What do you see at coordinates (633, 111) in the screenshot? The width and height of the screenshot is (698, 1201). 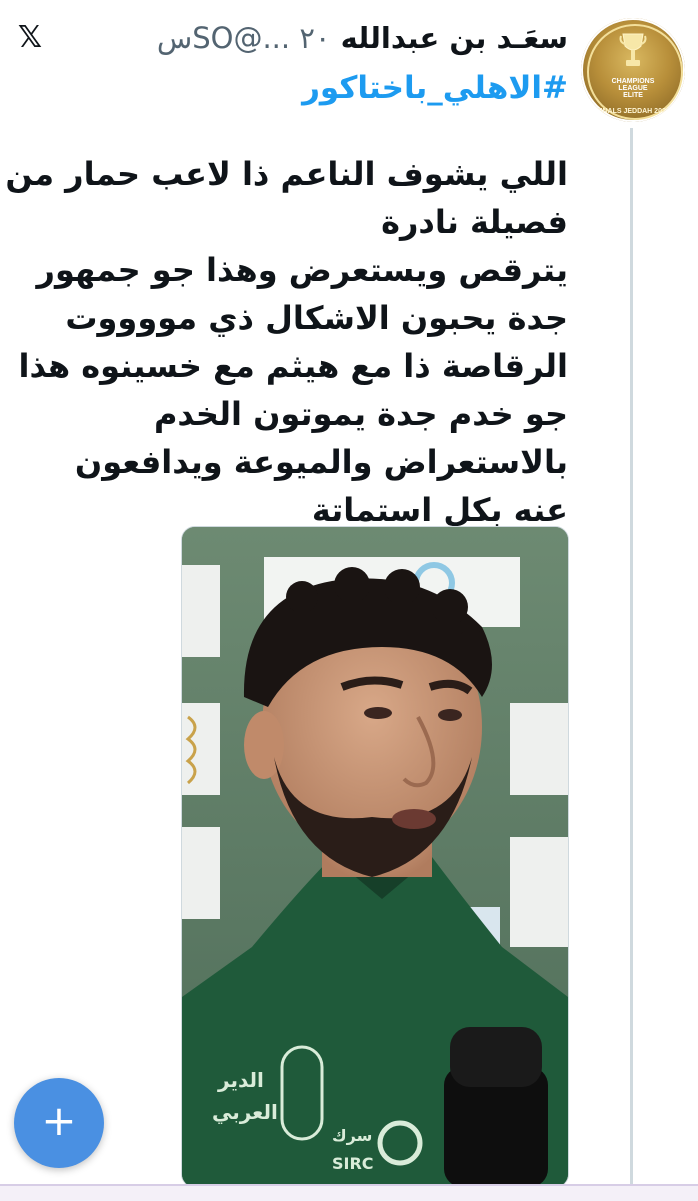 I see `avatar-subtitle: FINALS JEDDAH 2025` at bounding box center [633, 111].